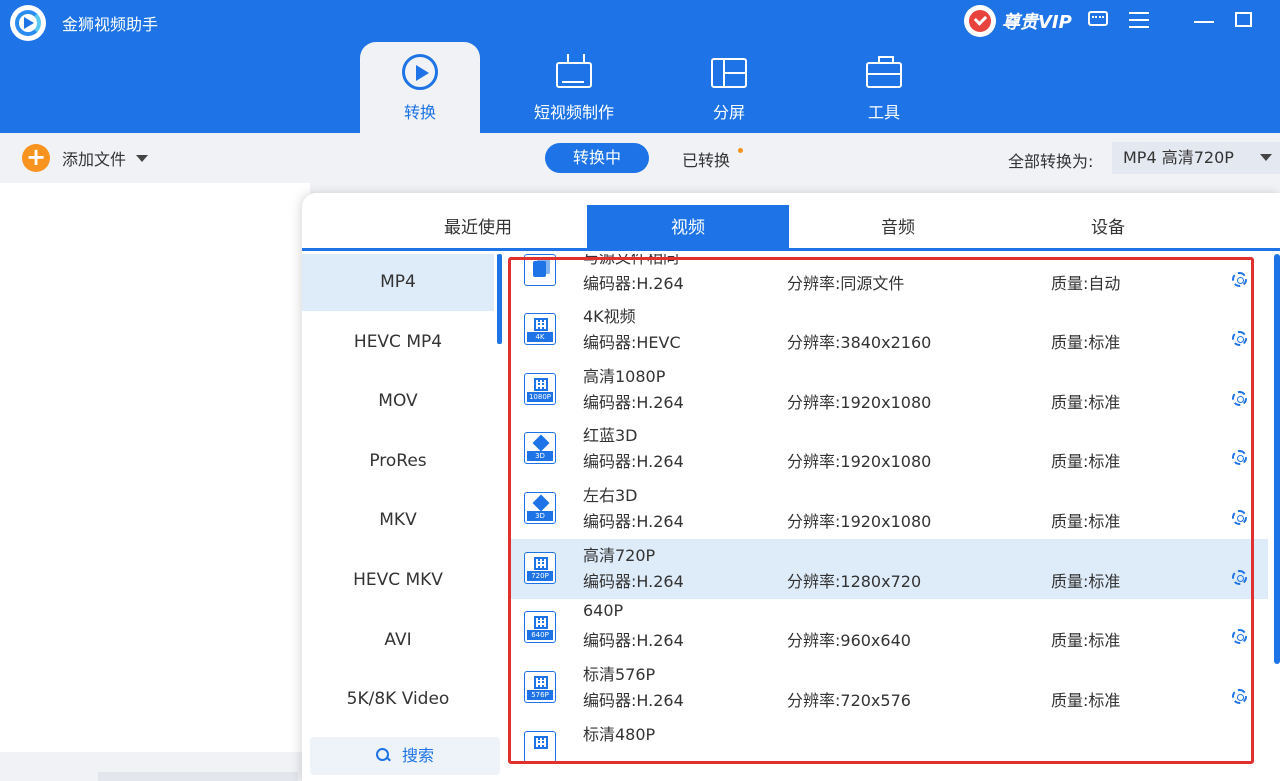 The height and width of the screenshot is (781, 1280). I want to click on category-5k-8k-video: 5K/8K Video, so click(398, 699).